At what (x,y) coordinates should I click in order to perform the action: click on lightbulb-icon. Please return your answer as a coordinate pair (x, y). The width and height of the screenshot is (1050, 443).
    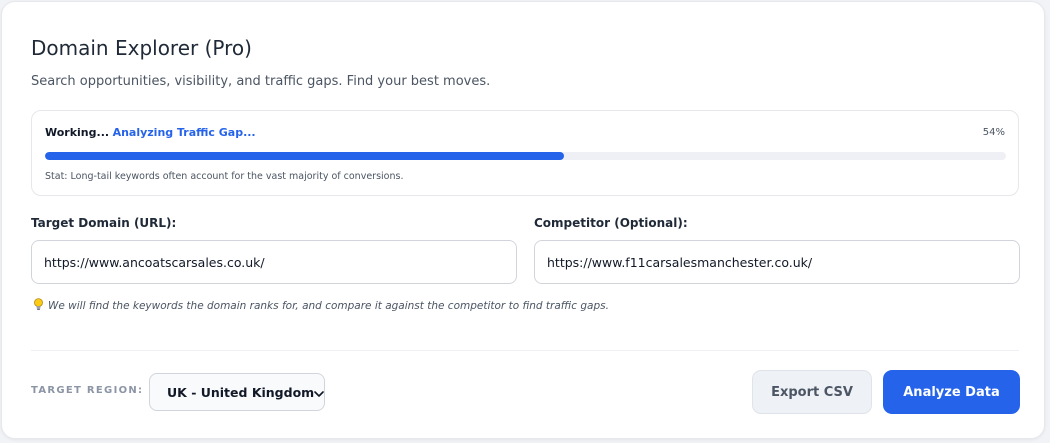
    Looking at the image, I should click on (38, 306).